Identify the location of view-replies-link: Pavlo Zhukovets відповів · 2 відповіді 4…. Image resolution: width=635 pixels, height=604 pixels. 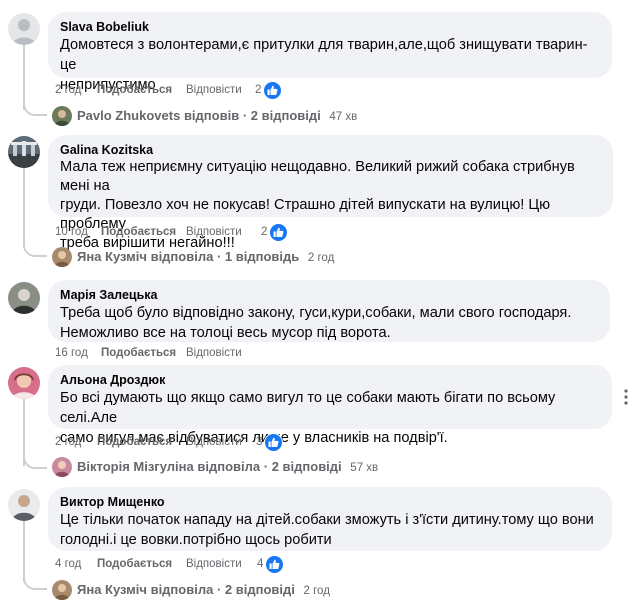
(222, 116).